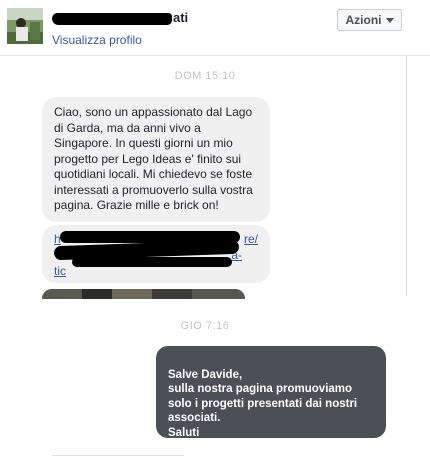 Image resolution: width=430 pixels, height=470 pixels. What do you see at coordinates (156, 254) in the screenshot?
I see `incoming-link-message: h re/ a- tic` at bounding box center [156, 254].